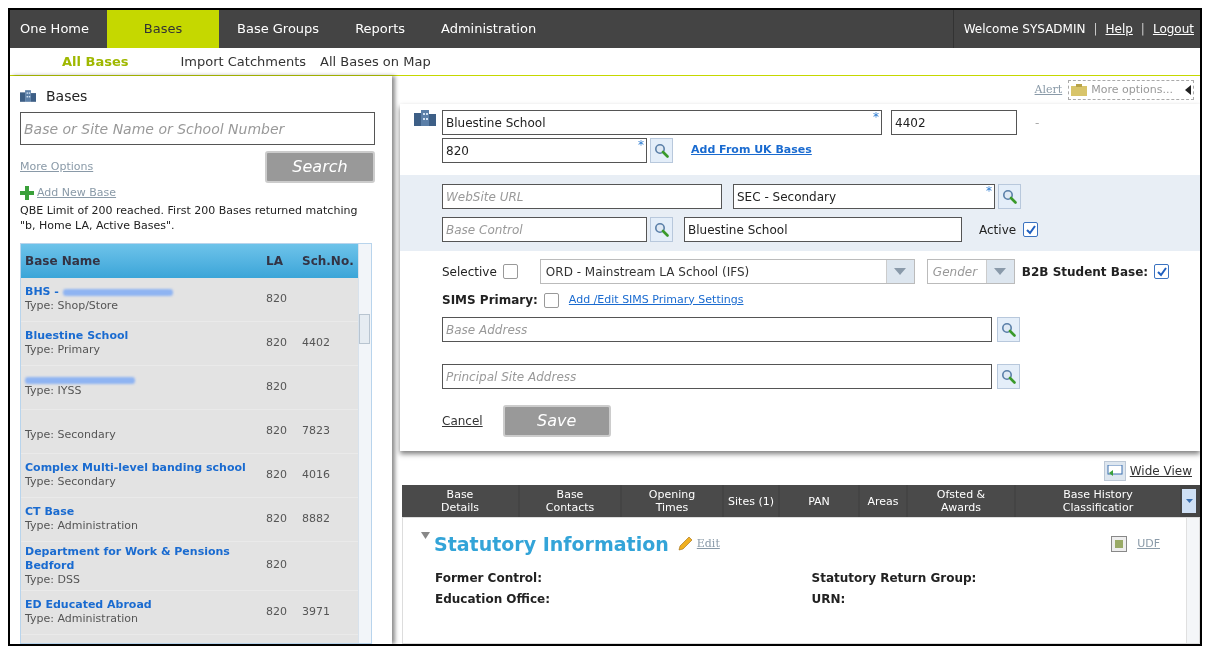 This screenshot has width=1210, height=650. I want to click on nav-tab: Base Groups, so click(278, 29).